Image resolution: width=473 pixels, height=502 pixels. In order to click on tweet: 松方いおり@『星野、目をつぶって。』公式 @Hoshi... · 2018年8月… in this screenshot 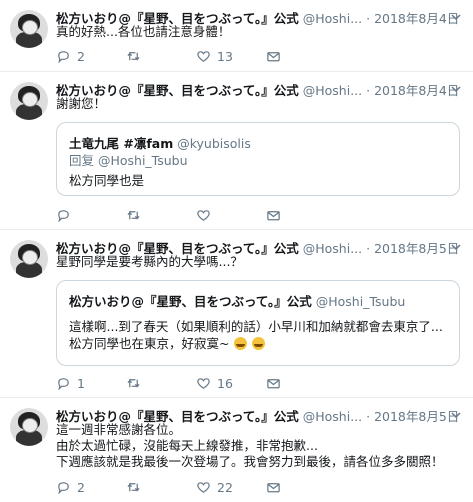, I will do `click(236, 36)`.